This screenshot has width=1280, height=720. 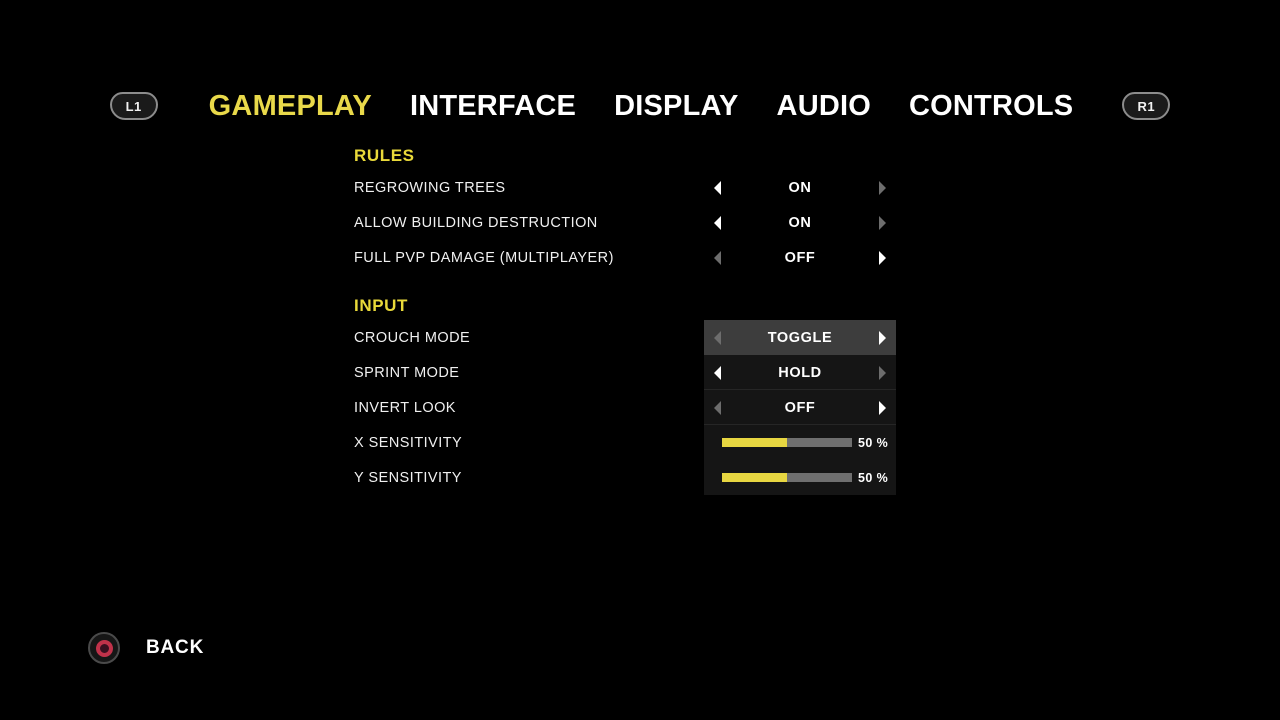 What do you see at coordinates (290, 106) in the screenshot?
I see `tab-gameplay: GAMEPLAY` at bounding box center [290, 106].